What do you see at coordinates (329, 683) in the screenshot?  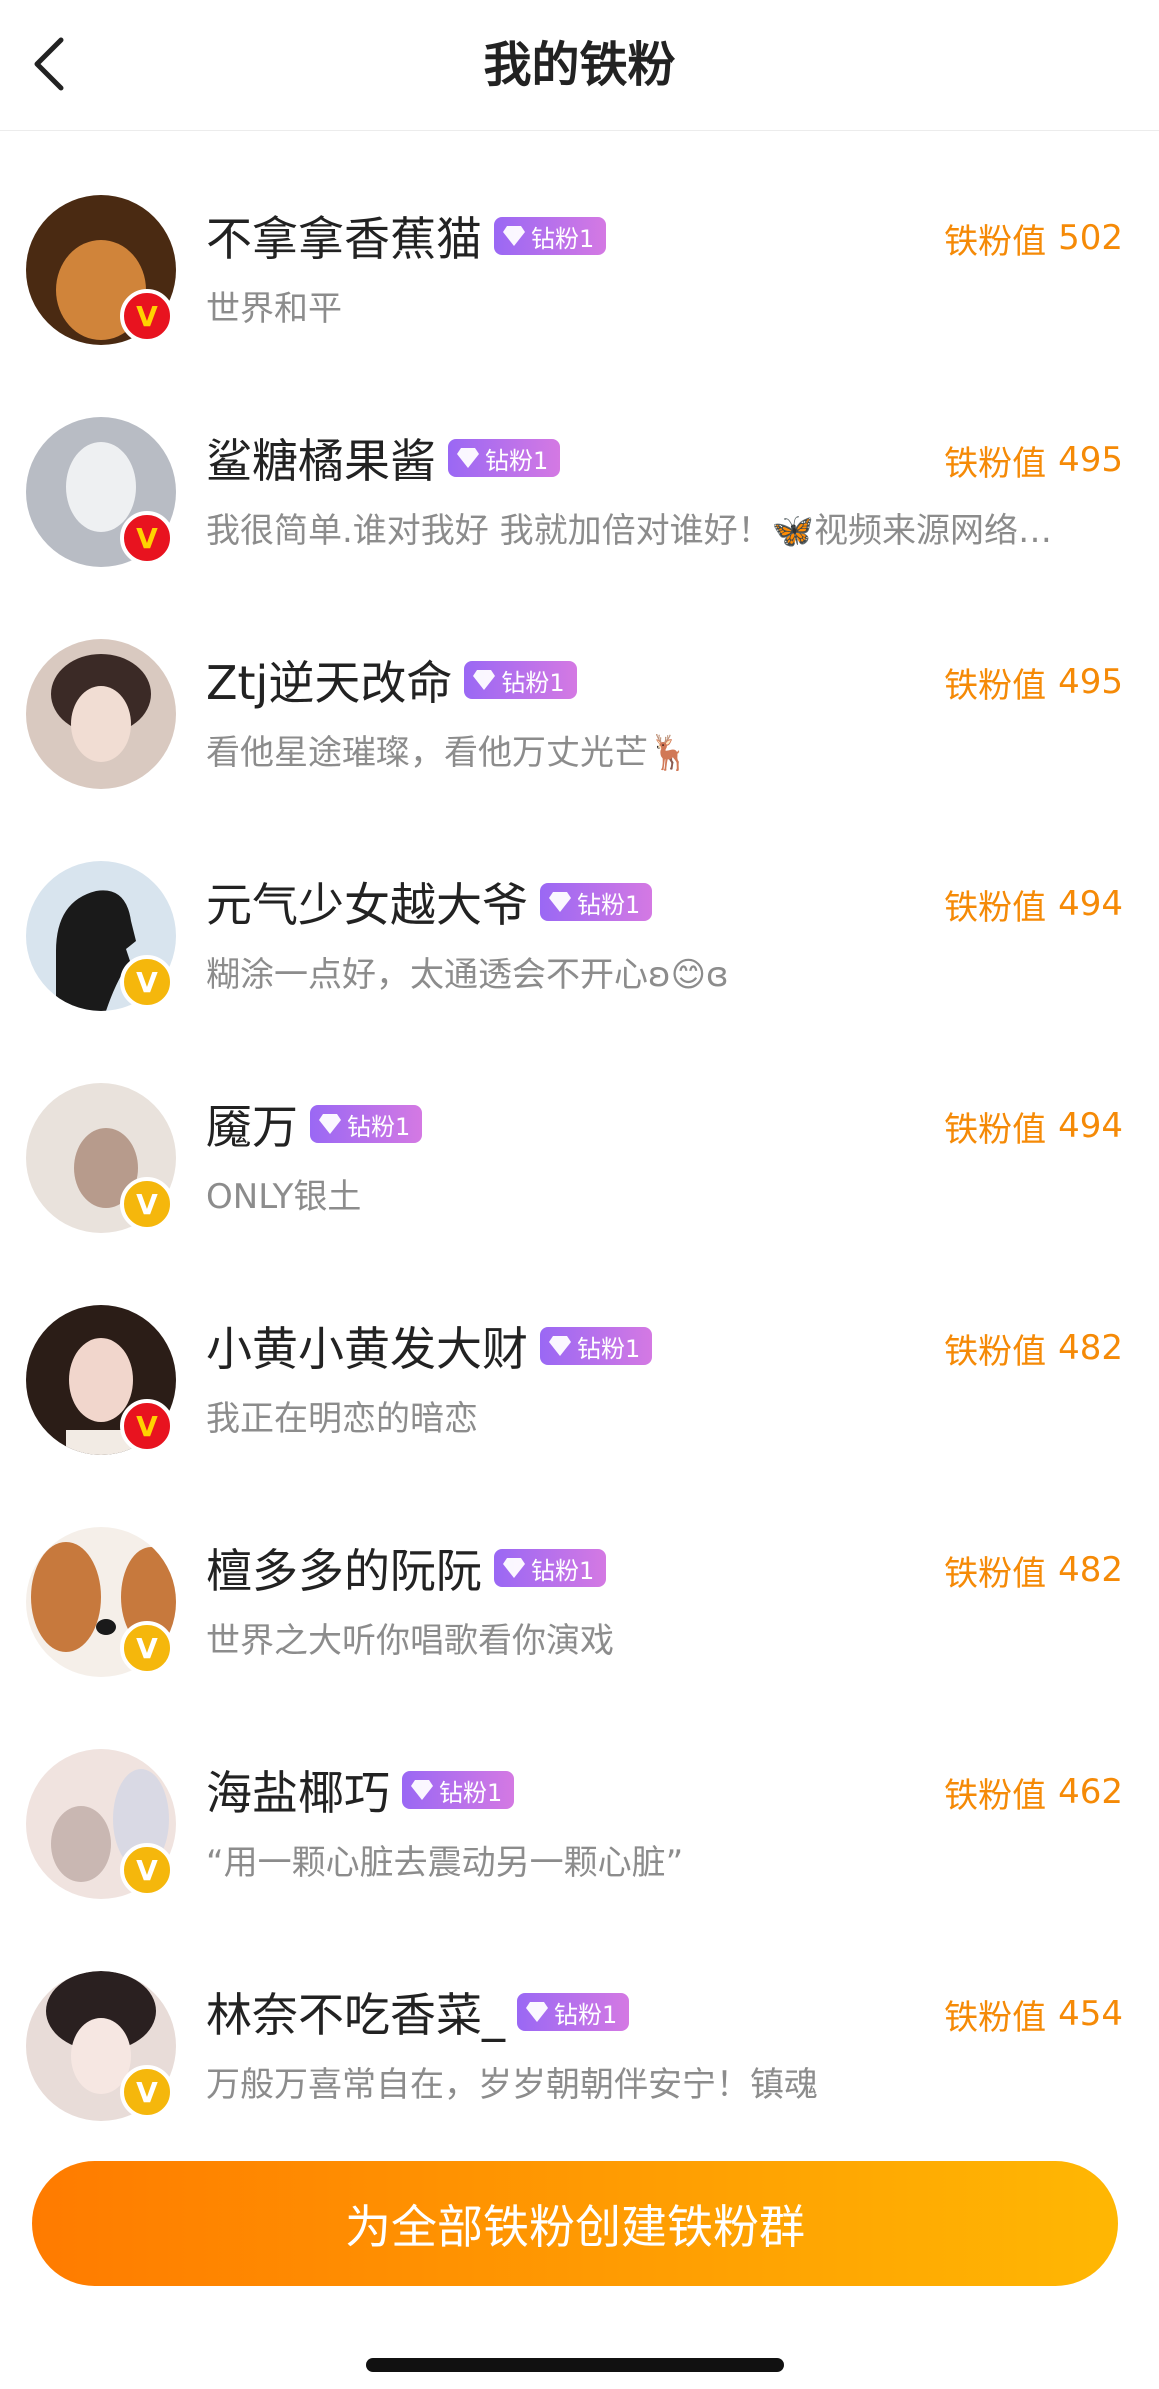 I see `fan-name: Ztj逆天改命` at bounding box center [329, 683].